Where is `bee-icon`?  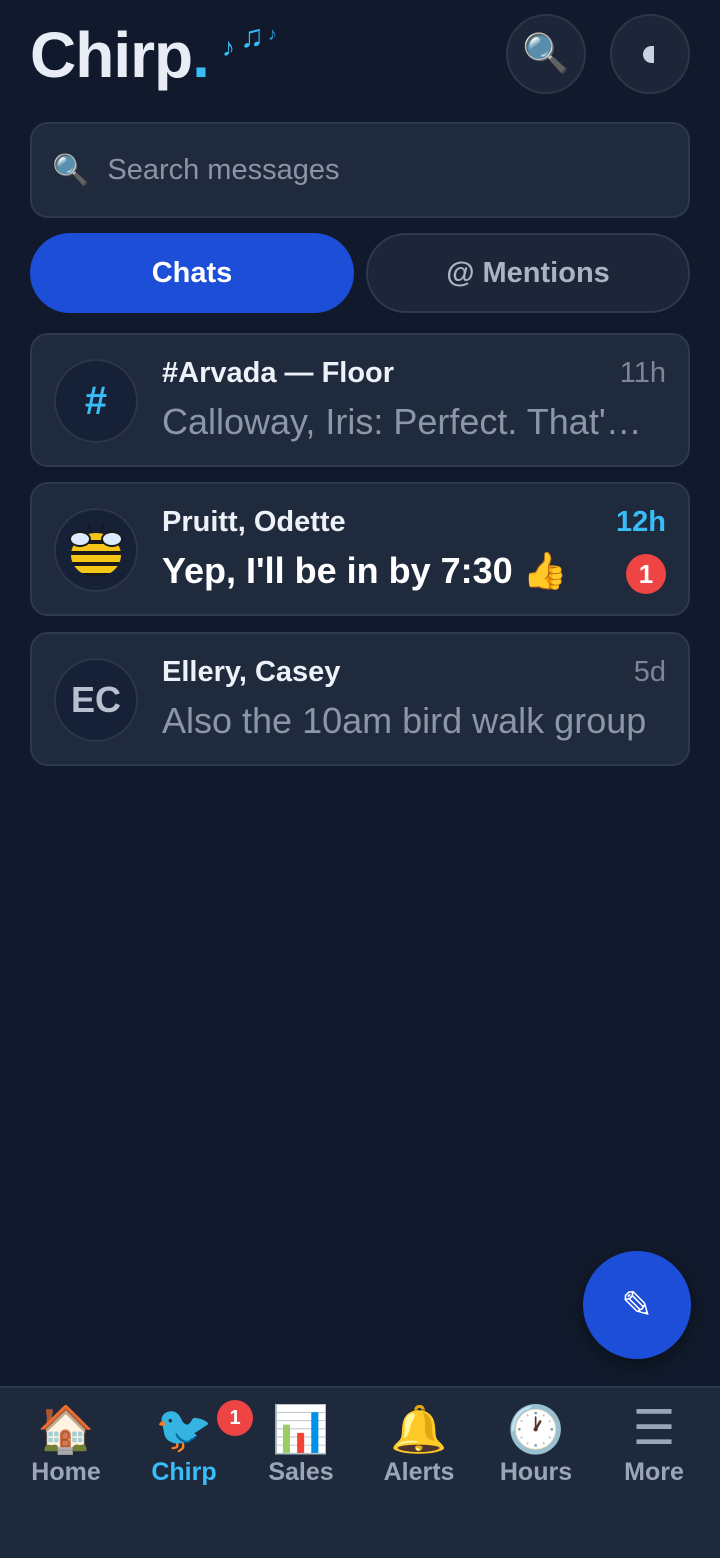 bee-icon is located at coordinates (96, 549).